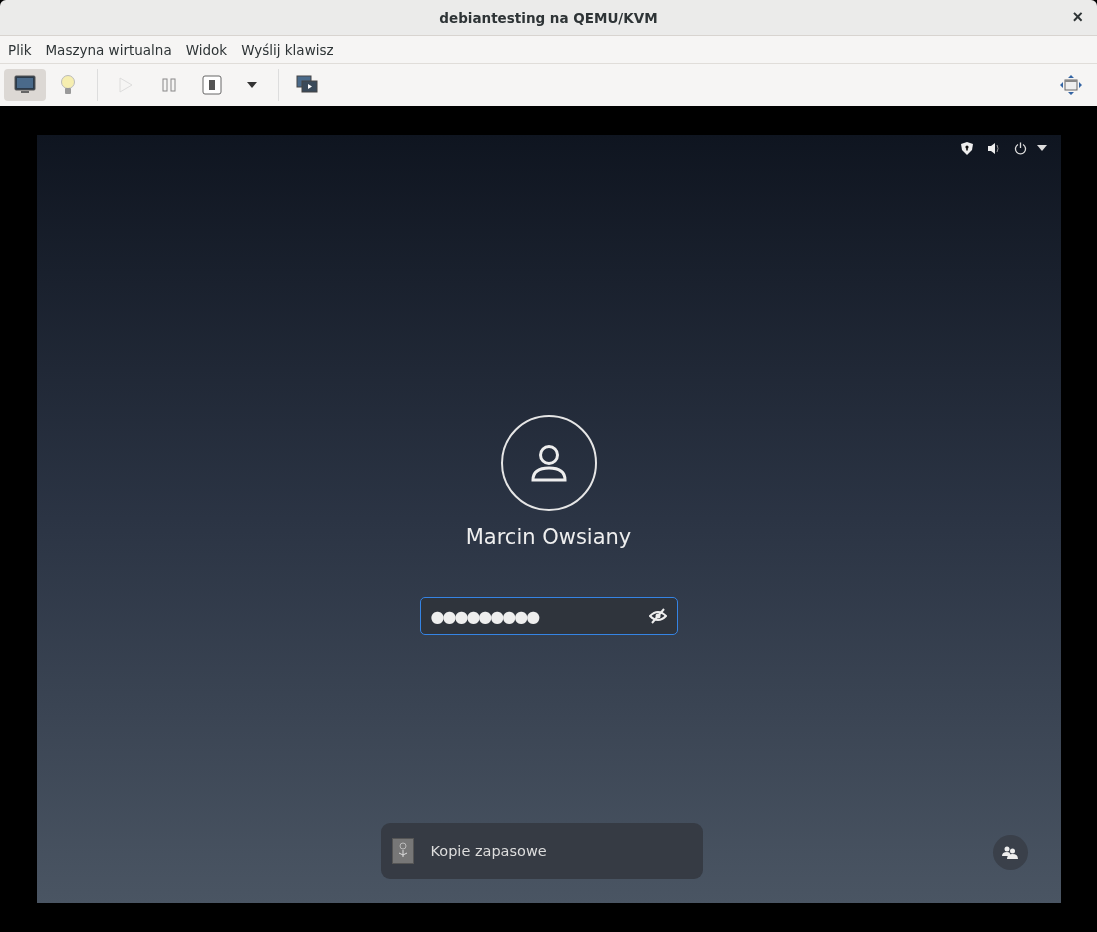 The height and width of the screenshot is (932, 1097). What do you see at coordinates (548, 616) in the screenshot?
I see `password-field: ●●●●●●●●●` at bounding box center [548, 616].